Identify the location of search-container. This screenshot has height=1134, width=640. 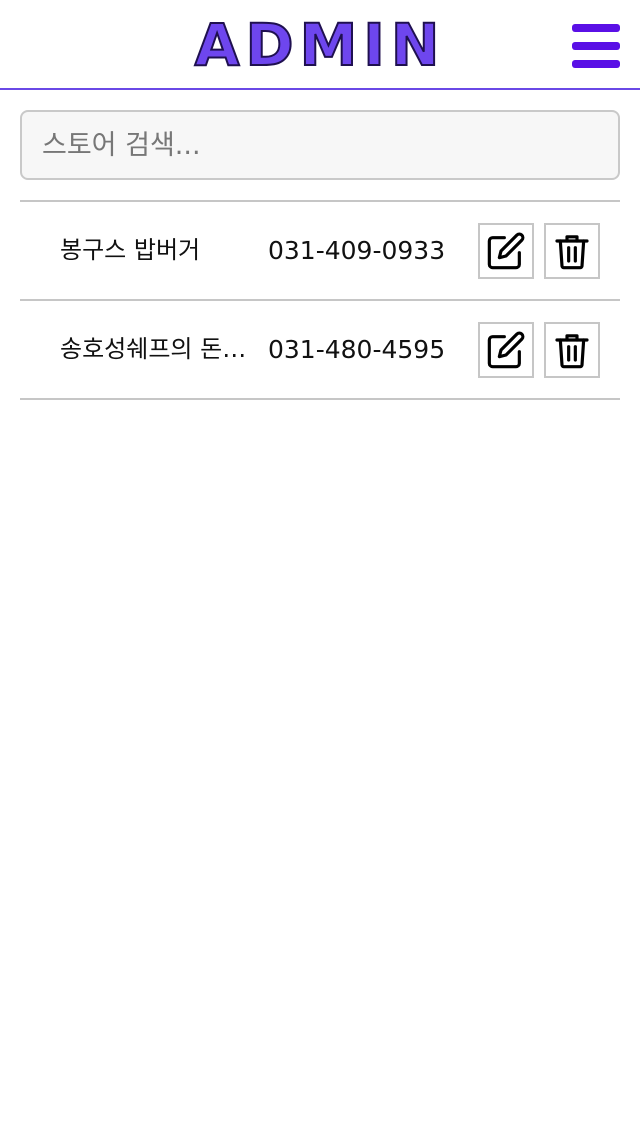
(320, 145).